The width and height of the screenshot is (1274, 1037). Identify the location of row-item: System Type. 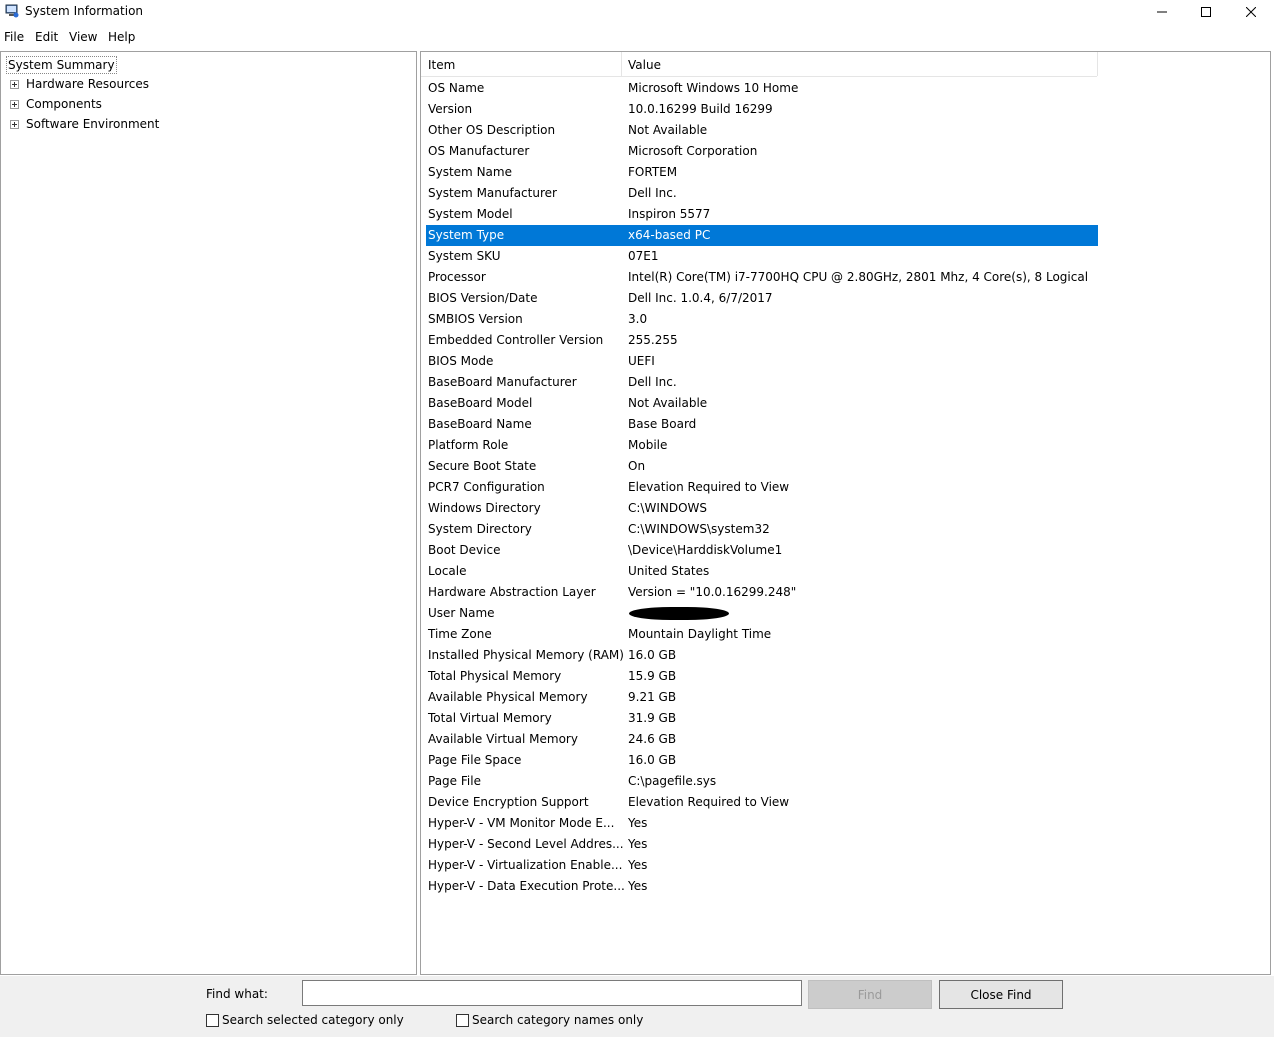
(466, 235).